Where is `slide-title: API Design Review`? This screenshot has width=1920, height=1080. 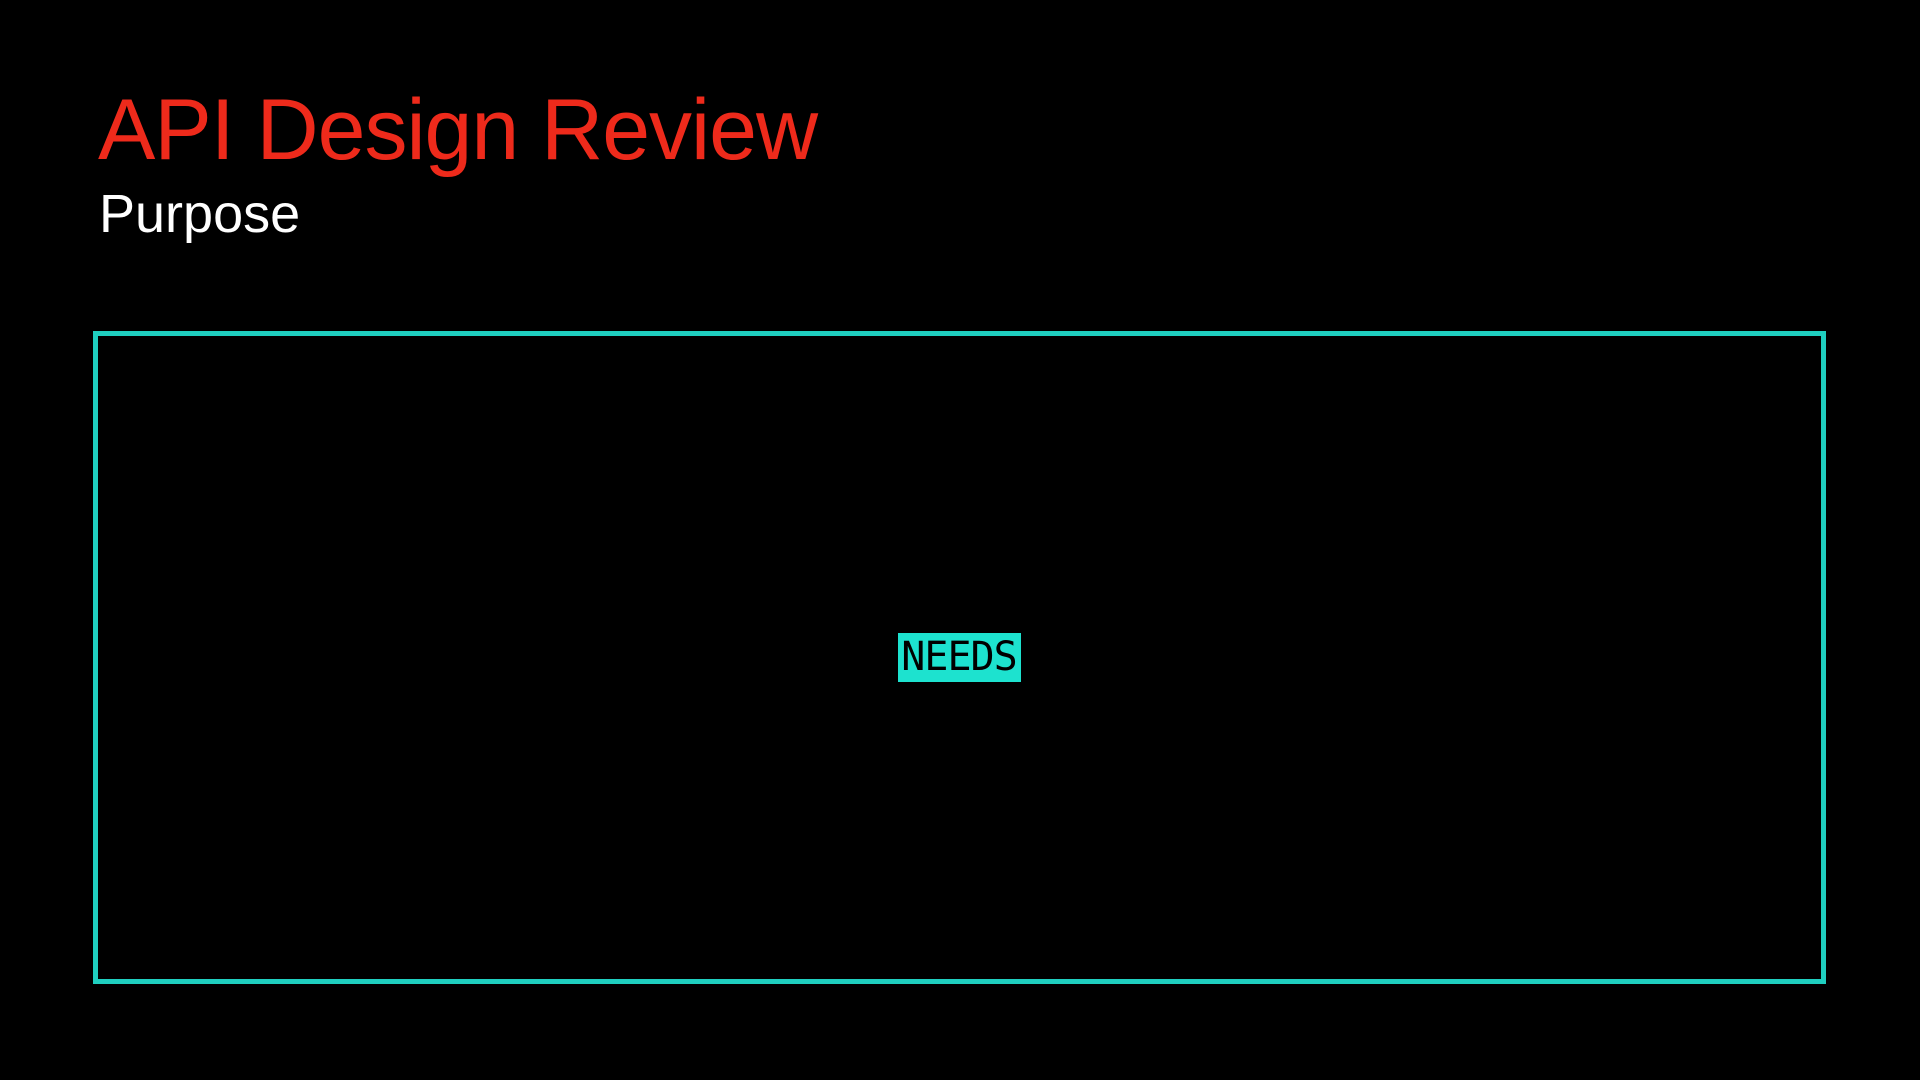 slide-title: API Design Review is located at coordinates (458, 130).